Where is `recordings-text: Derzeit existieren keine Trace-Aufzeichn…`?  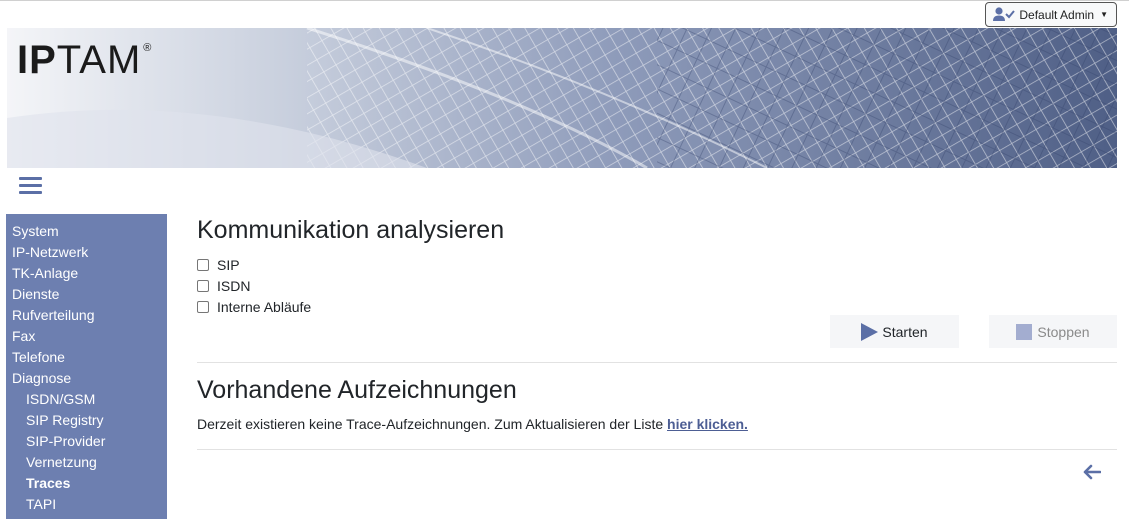 recordings-text: Derzeit existieren keine Trace-Aufzeichn… is located at coordinates (432, 424).